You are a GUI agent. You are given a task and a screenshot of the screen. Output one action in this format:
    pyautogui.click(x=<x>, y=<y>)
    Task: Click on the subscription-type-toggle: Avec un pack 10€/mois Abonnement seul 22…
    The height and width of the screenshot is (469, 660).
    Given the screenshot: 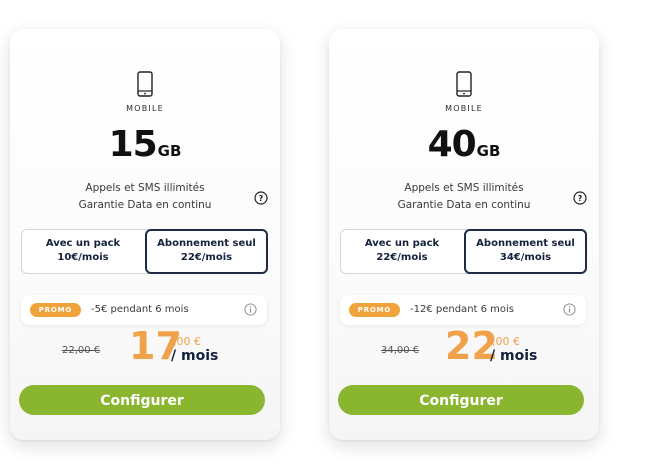 What is the action you would take?
    pyautogui.click(x=144, y=251)
    